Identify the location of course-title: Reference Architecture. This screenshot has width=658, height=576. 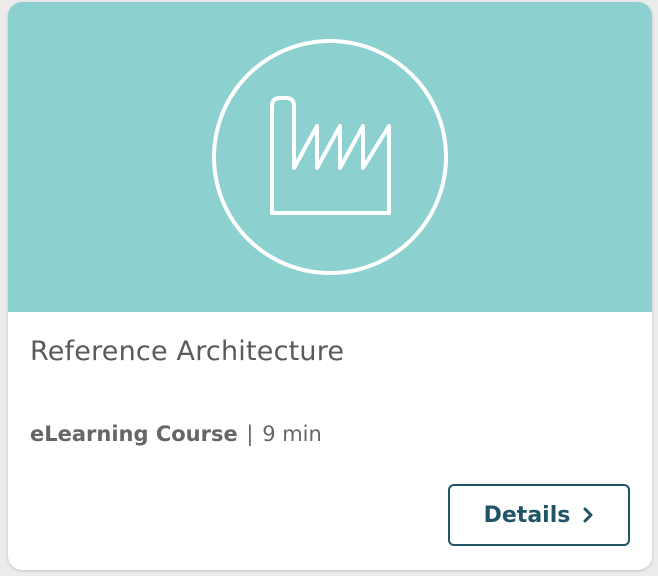
(187, 351).